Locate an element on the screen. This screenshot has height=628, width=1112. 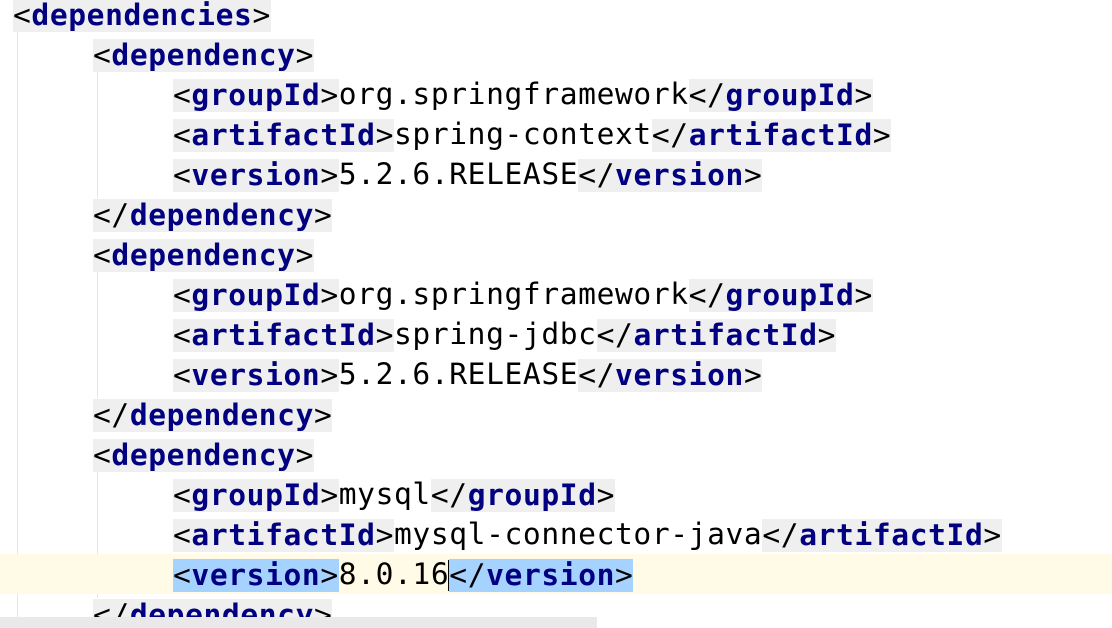
code-line-content: <groupId>org.springframework</groupId> is located at coordinates (523, 94).